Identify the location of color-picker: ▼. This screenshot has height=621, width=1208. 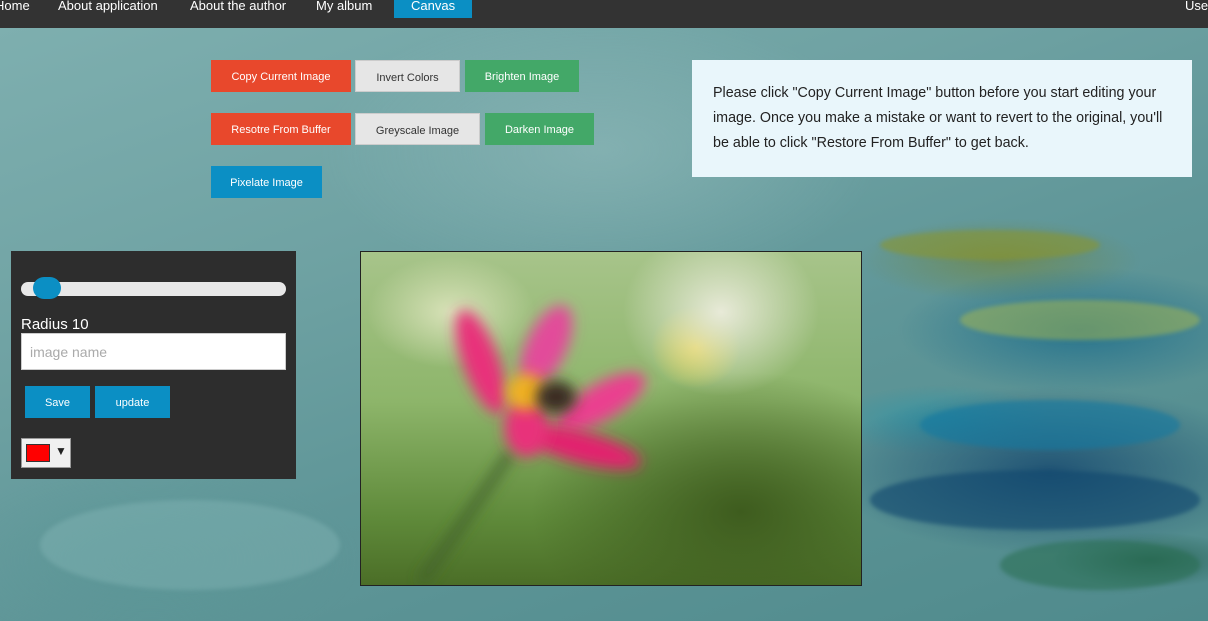
(46, 453).